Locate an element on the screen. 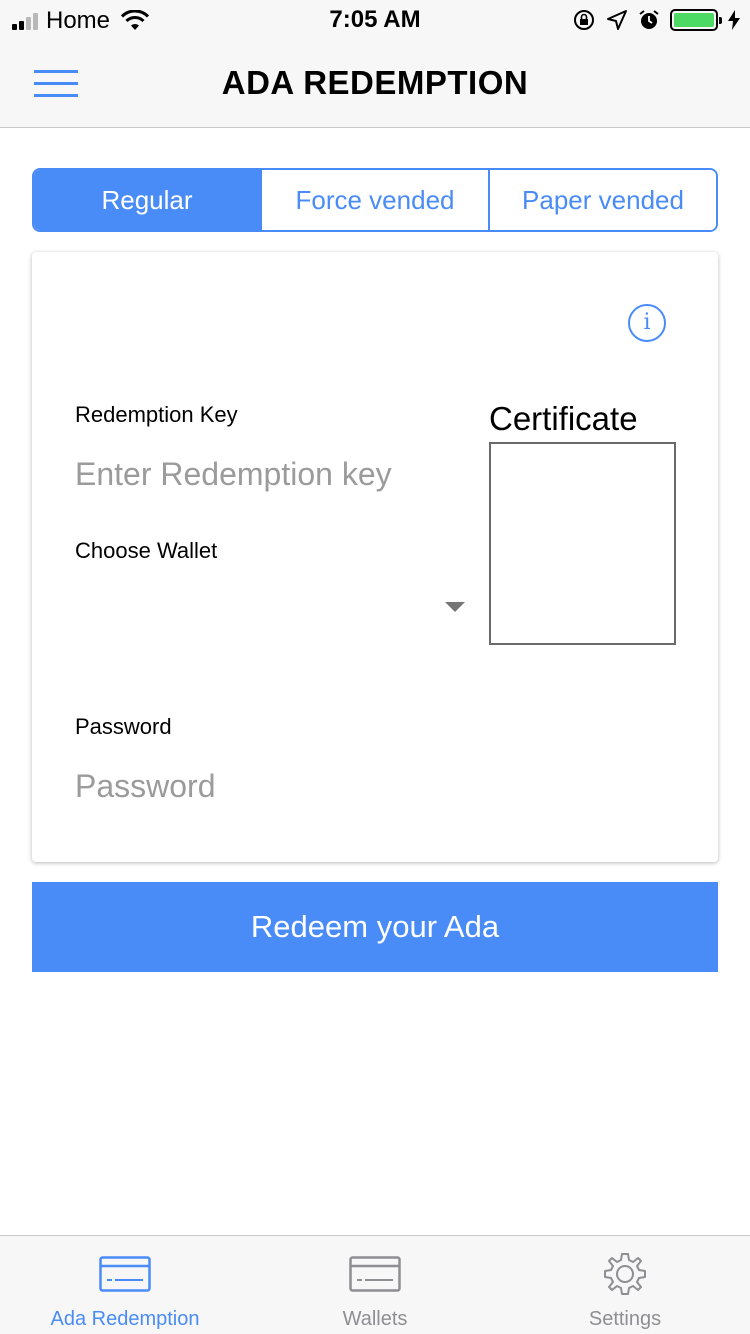 The width and height of the screenshot is (750, 1334). choose-wallet-label: Choose Wallet is located at coordinates (146, 550).